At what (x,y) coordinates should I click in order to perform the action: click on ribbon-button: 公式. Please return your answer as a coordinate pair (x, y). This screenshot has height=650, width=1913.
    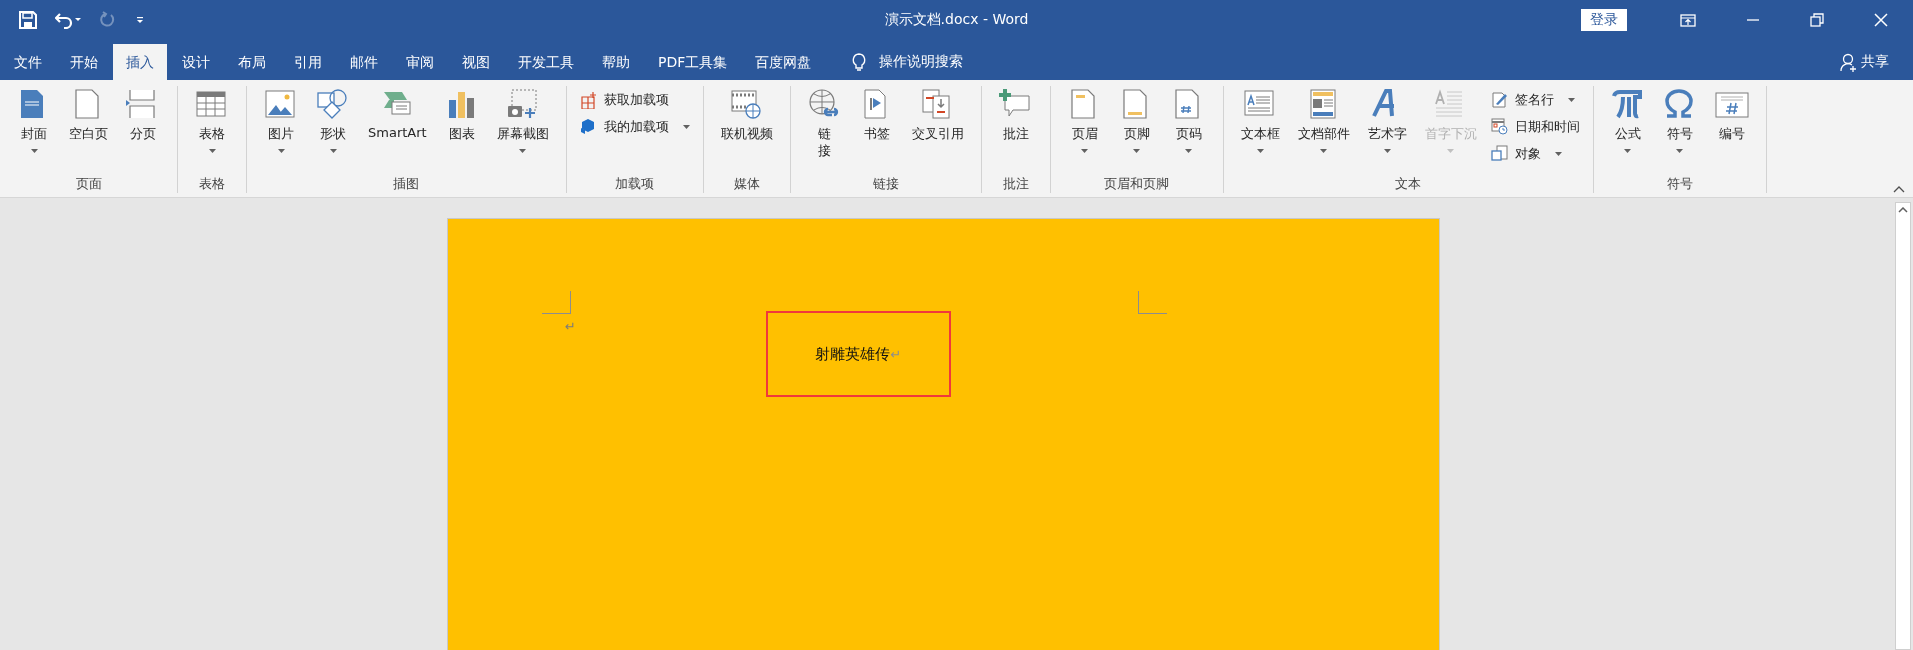
    Looking at the image, I should click on (1627, 130).